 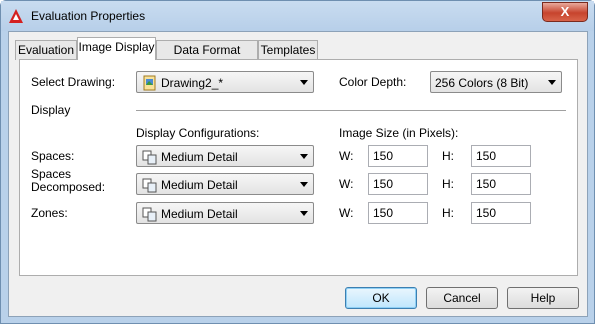 What do you see at coordinates (46, 50) in the screenshot?
I see `tab-evaluation: Evaluation` at bounding box center [46, 50].